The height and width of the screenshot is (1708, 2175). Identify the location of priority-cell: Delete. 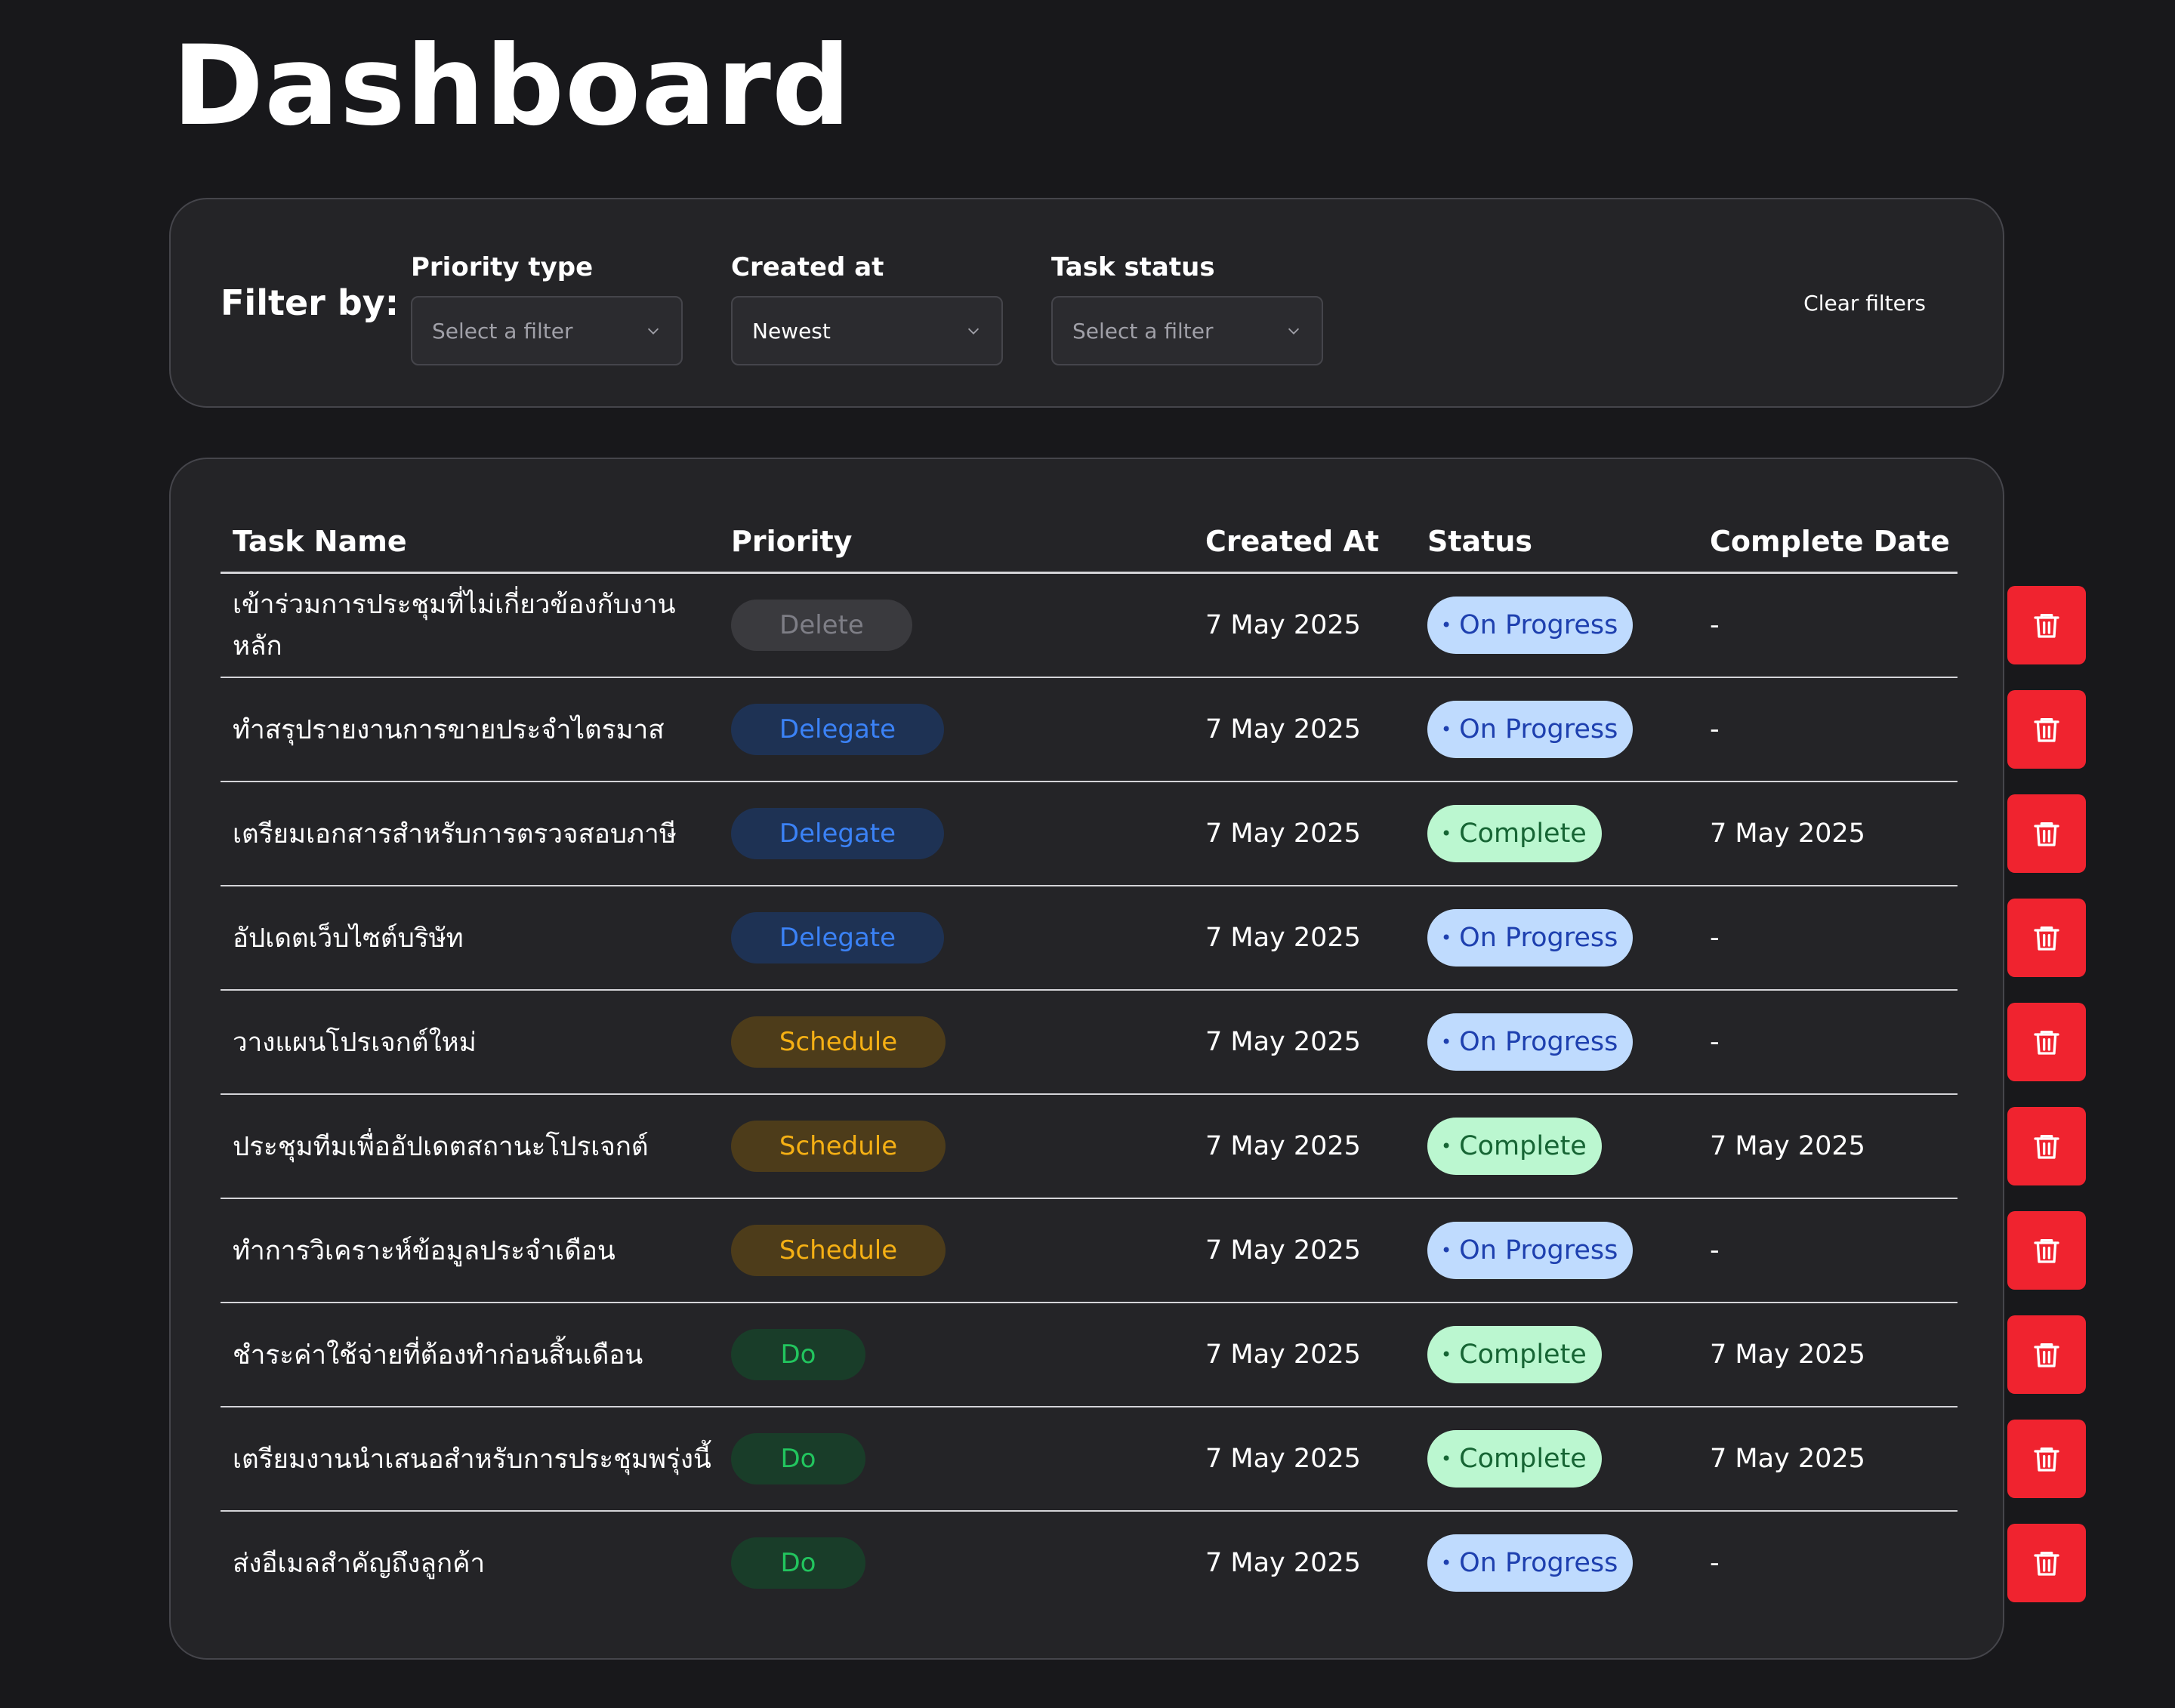
(821, 625).